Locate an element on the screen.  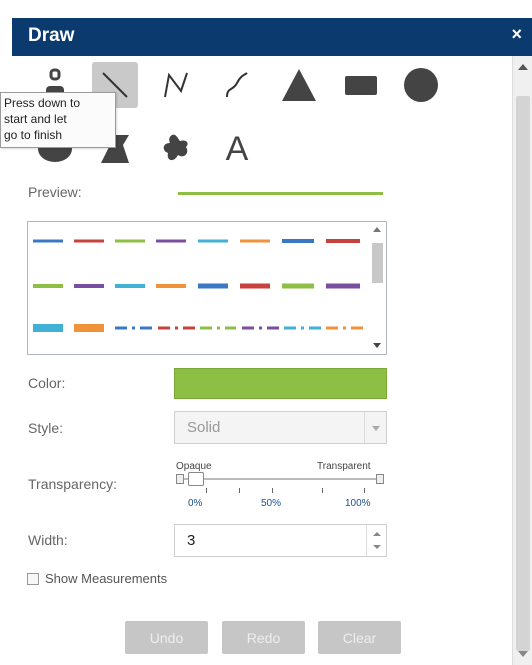
style-label: Style: is located at coordinates (46, 428).